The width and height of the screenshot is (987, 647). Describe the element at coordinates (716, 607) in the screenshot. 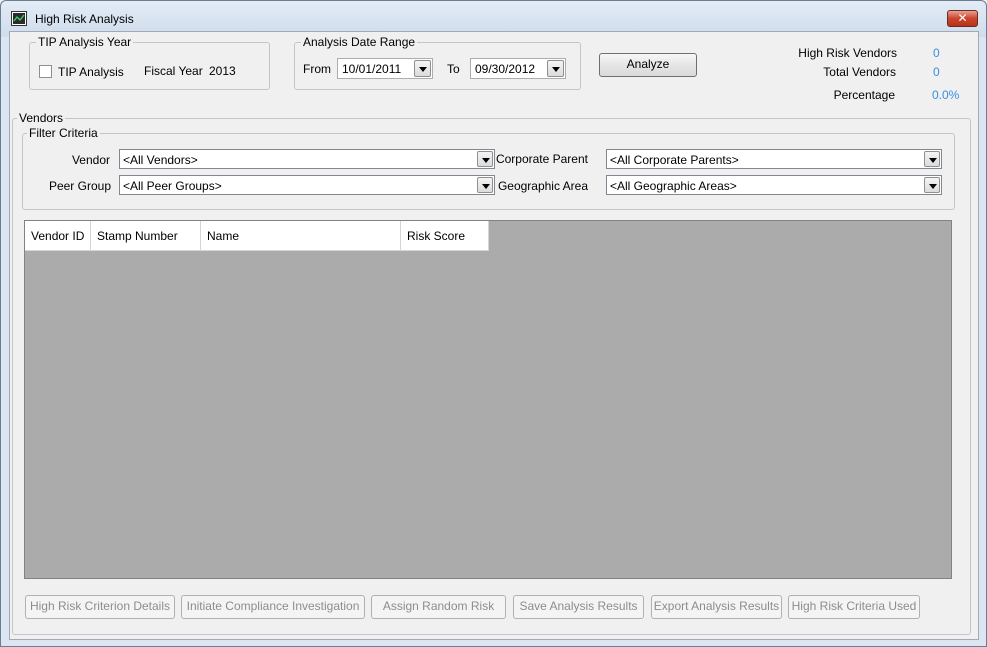

I see `export-analysis-results-button: Export Analysis Results` at that location.